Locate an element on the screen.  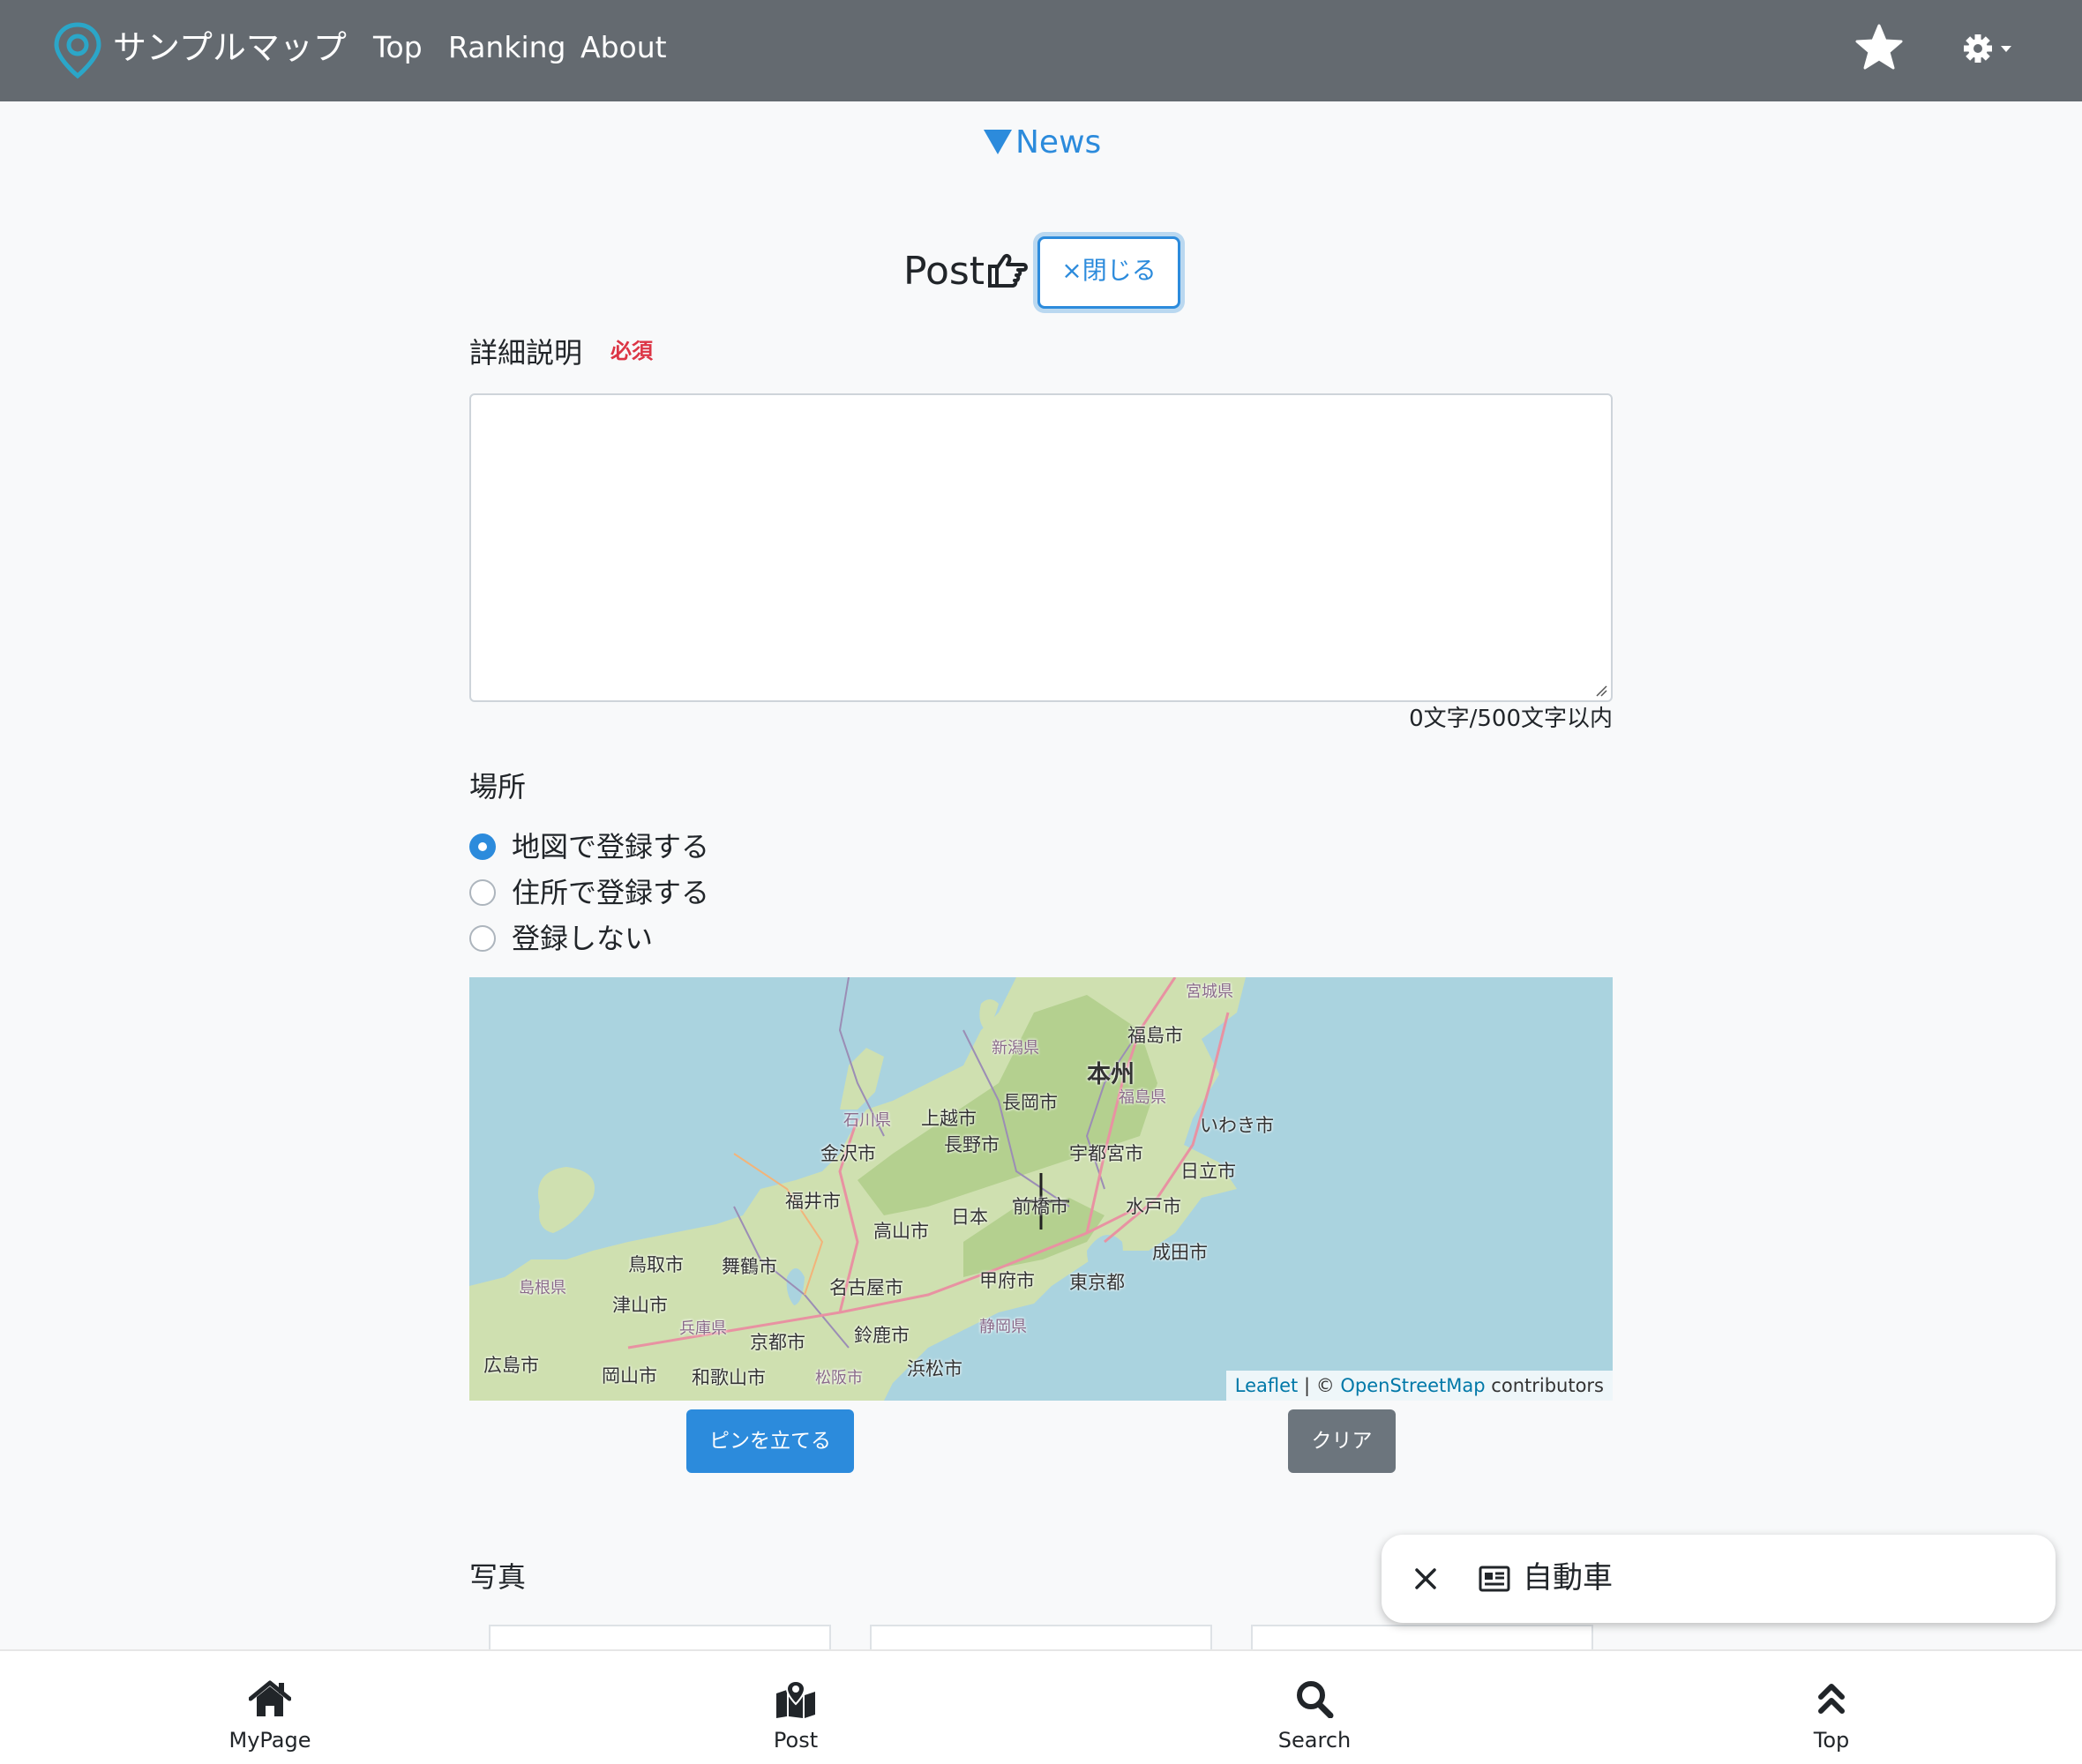
bottom-nav-post: Post is located at coordinates (796, 1708).